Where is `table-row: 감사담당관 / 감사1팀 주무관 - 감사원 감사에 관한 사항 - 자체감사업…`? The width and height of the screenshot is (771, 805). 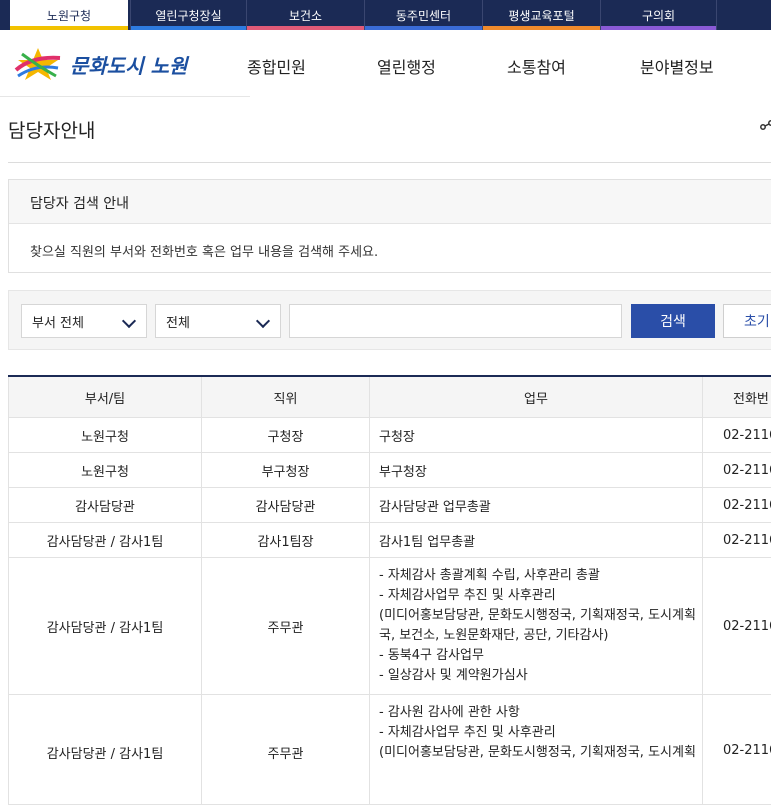 table-row: 감사담당관 / 감사1팀 주무관 - 감사원 감사에 관한 사항 - 자체감사업… is located at coordinates (390, 750).